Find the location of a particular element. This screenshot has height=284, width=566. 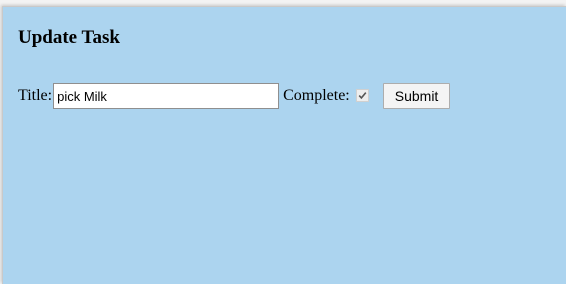

update-task-form: Title: Complete: Submit is located at coordinates (234, 96).